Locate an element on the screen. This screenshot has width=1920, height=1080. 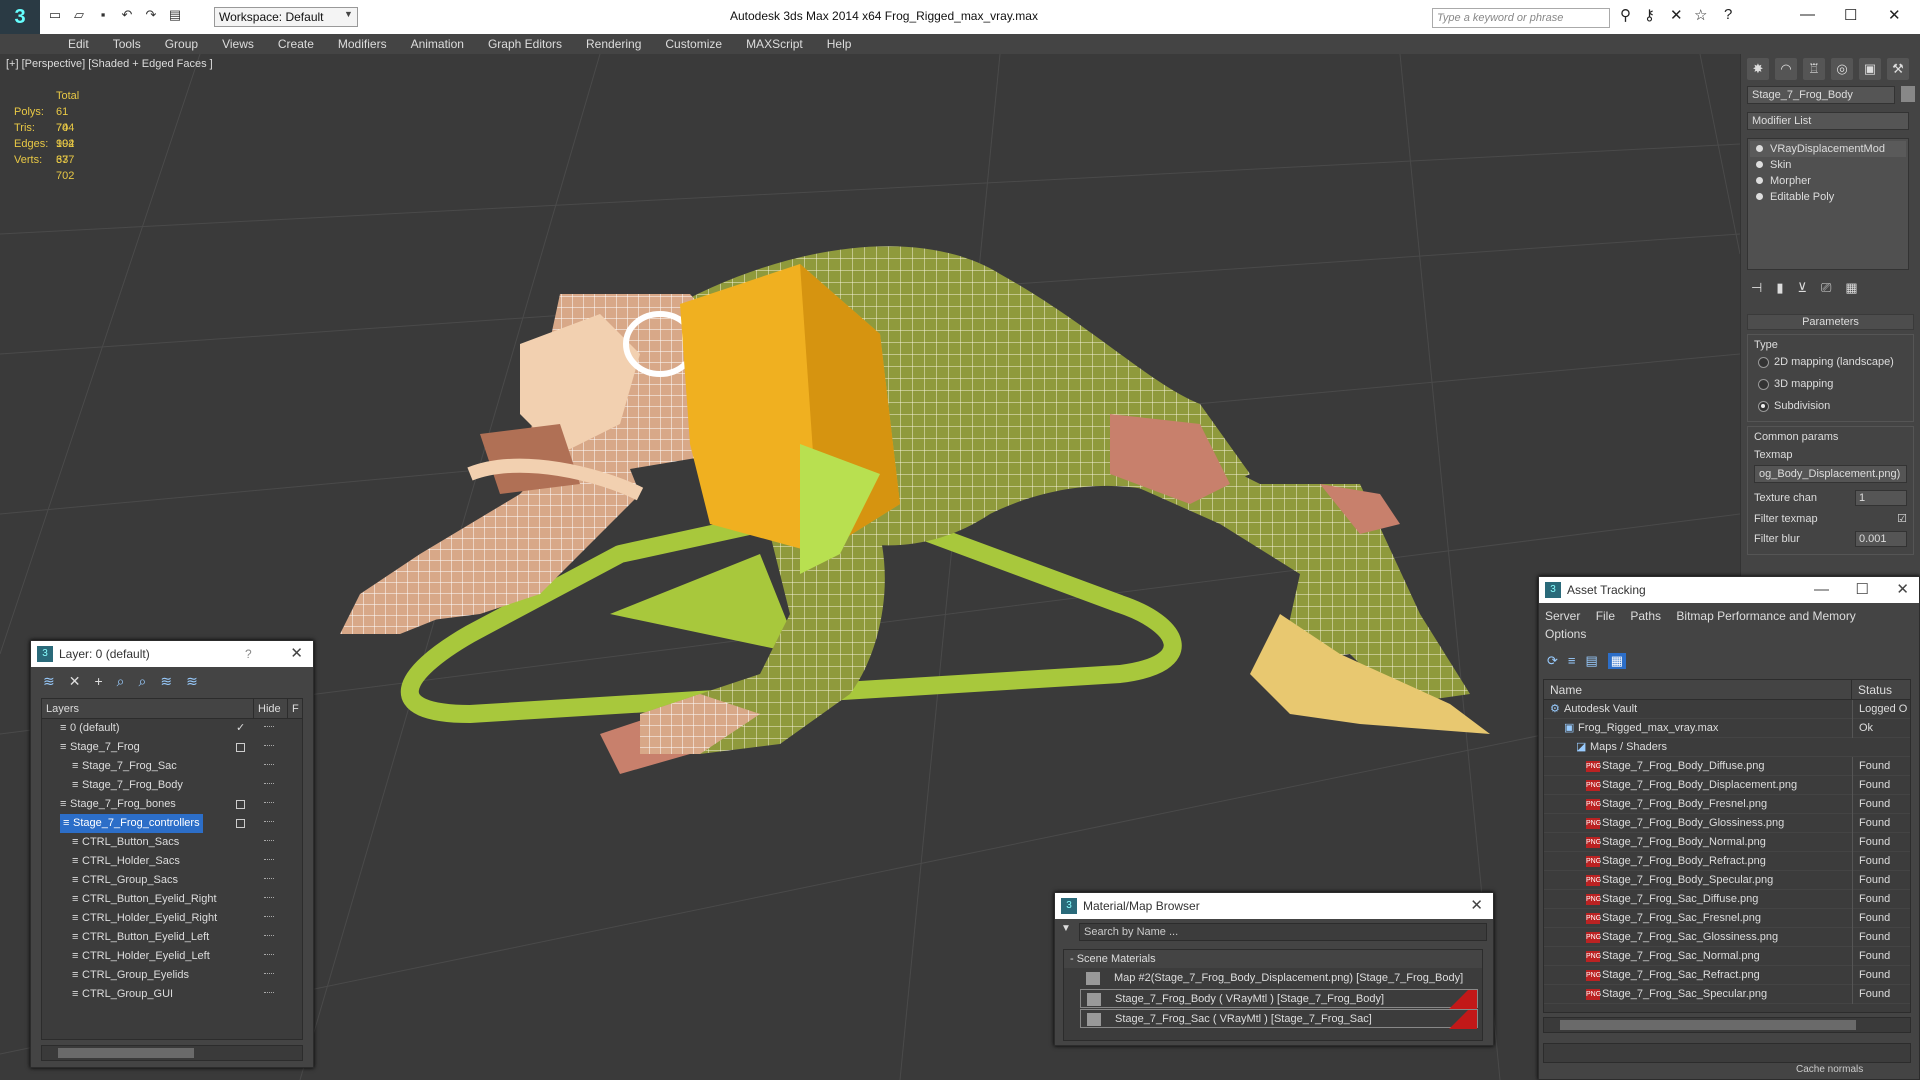
display-tab-icon: ▣ is located at coordinates (1870, 69).